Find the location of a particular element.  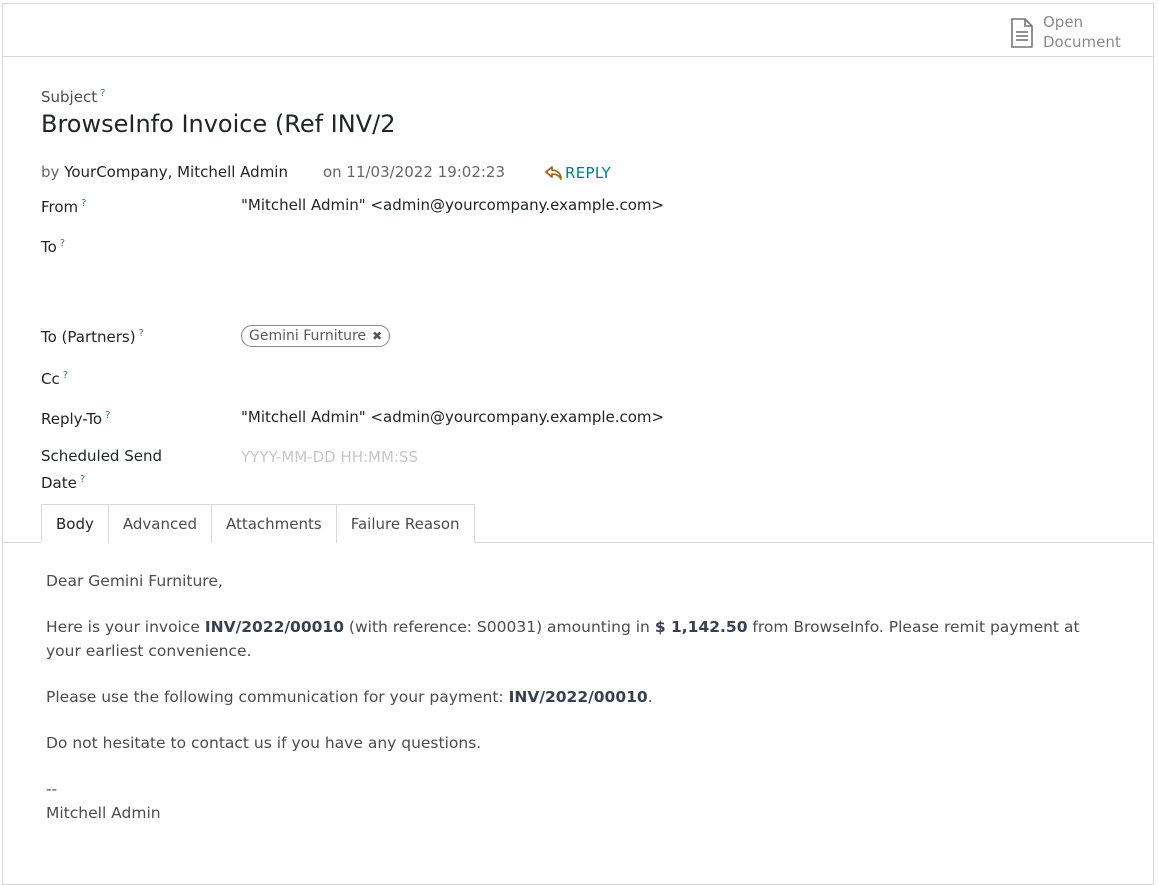

invoice-amount: $ 1,142.50 is located at coordinates (701, 627).